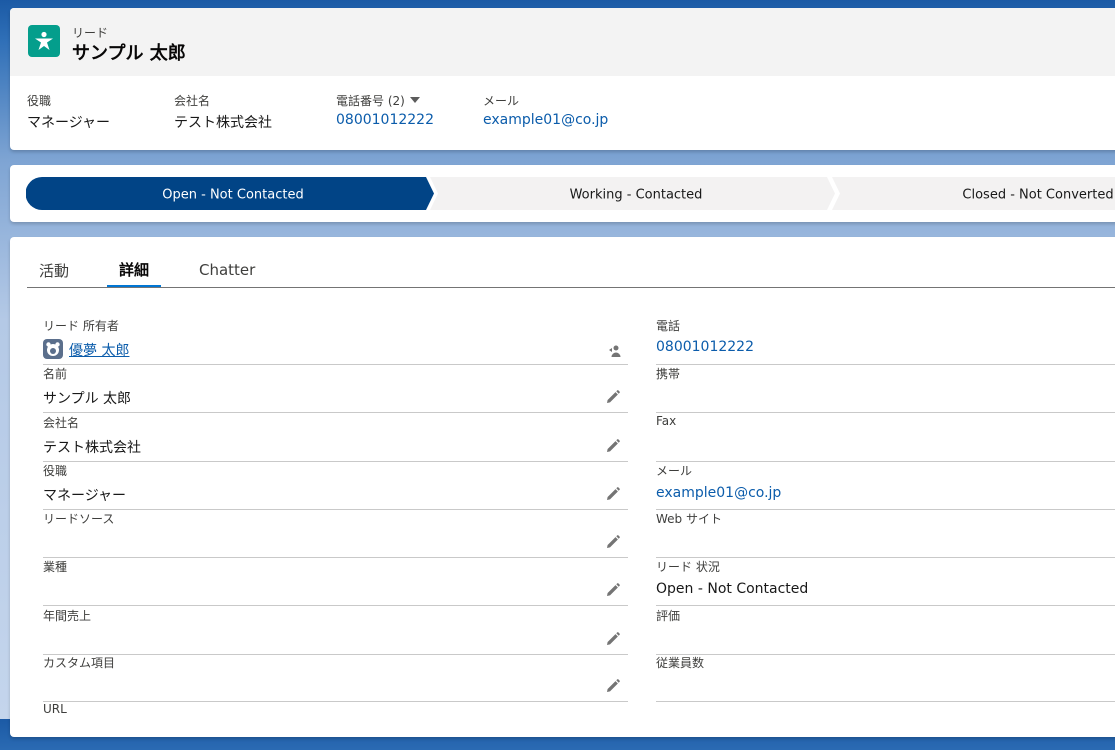  I want to click on field-rating: 評価, so click(885, 631).